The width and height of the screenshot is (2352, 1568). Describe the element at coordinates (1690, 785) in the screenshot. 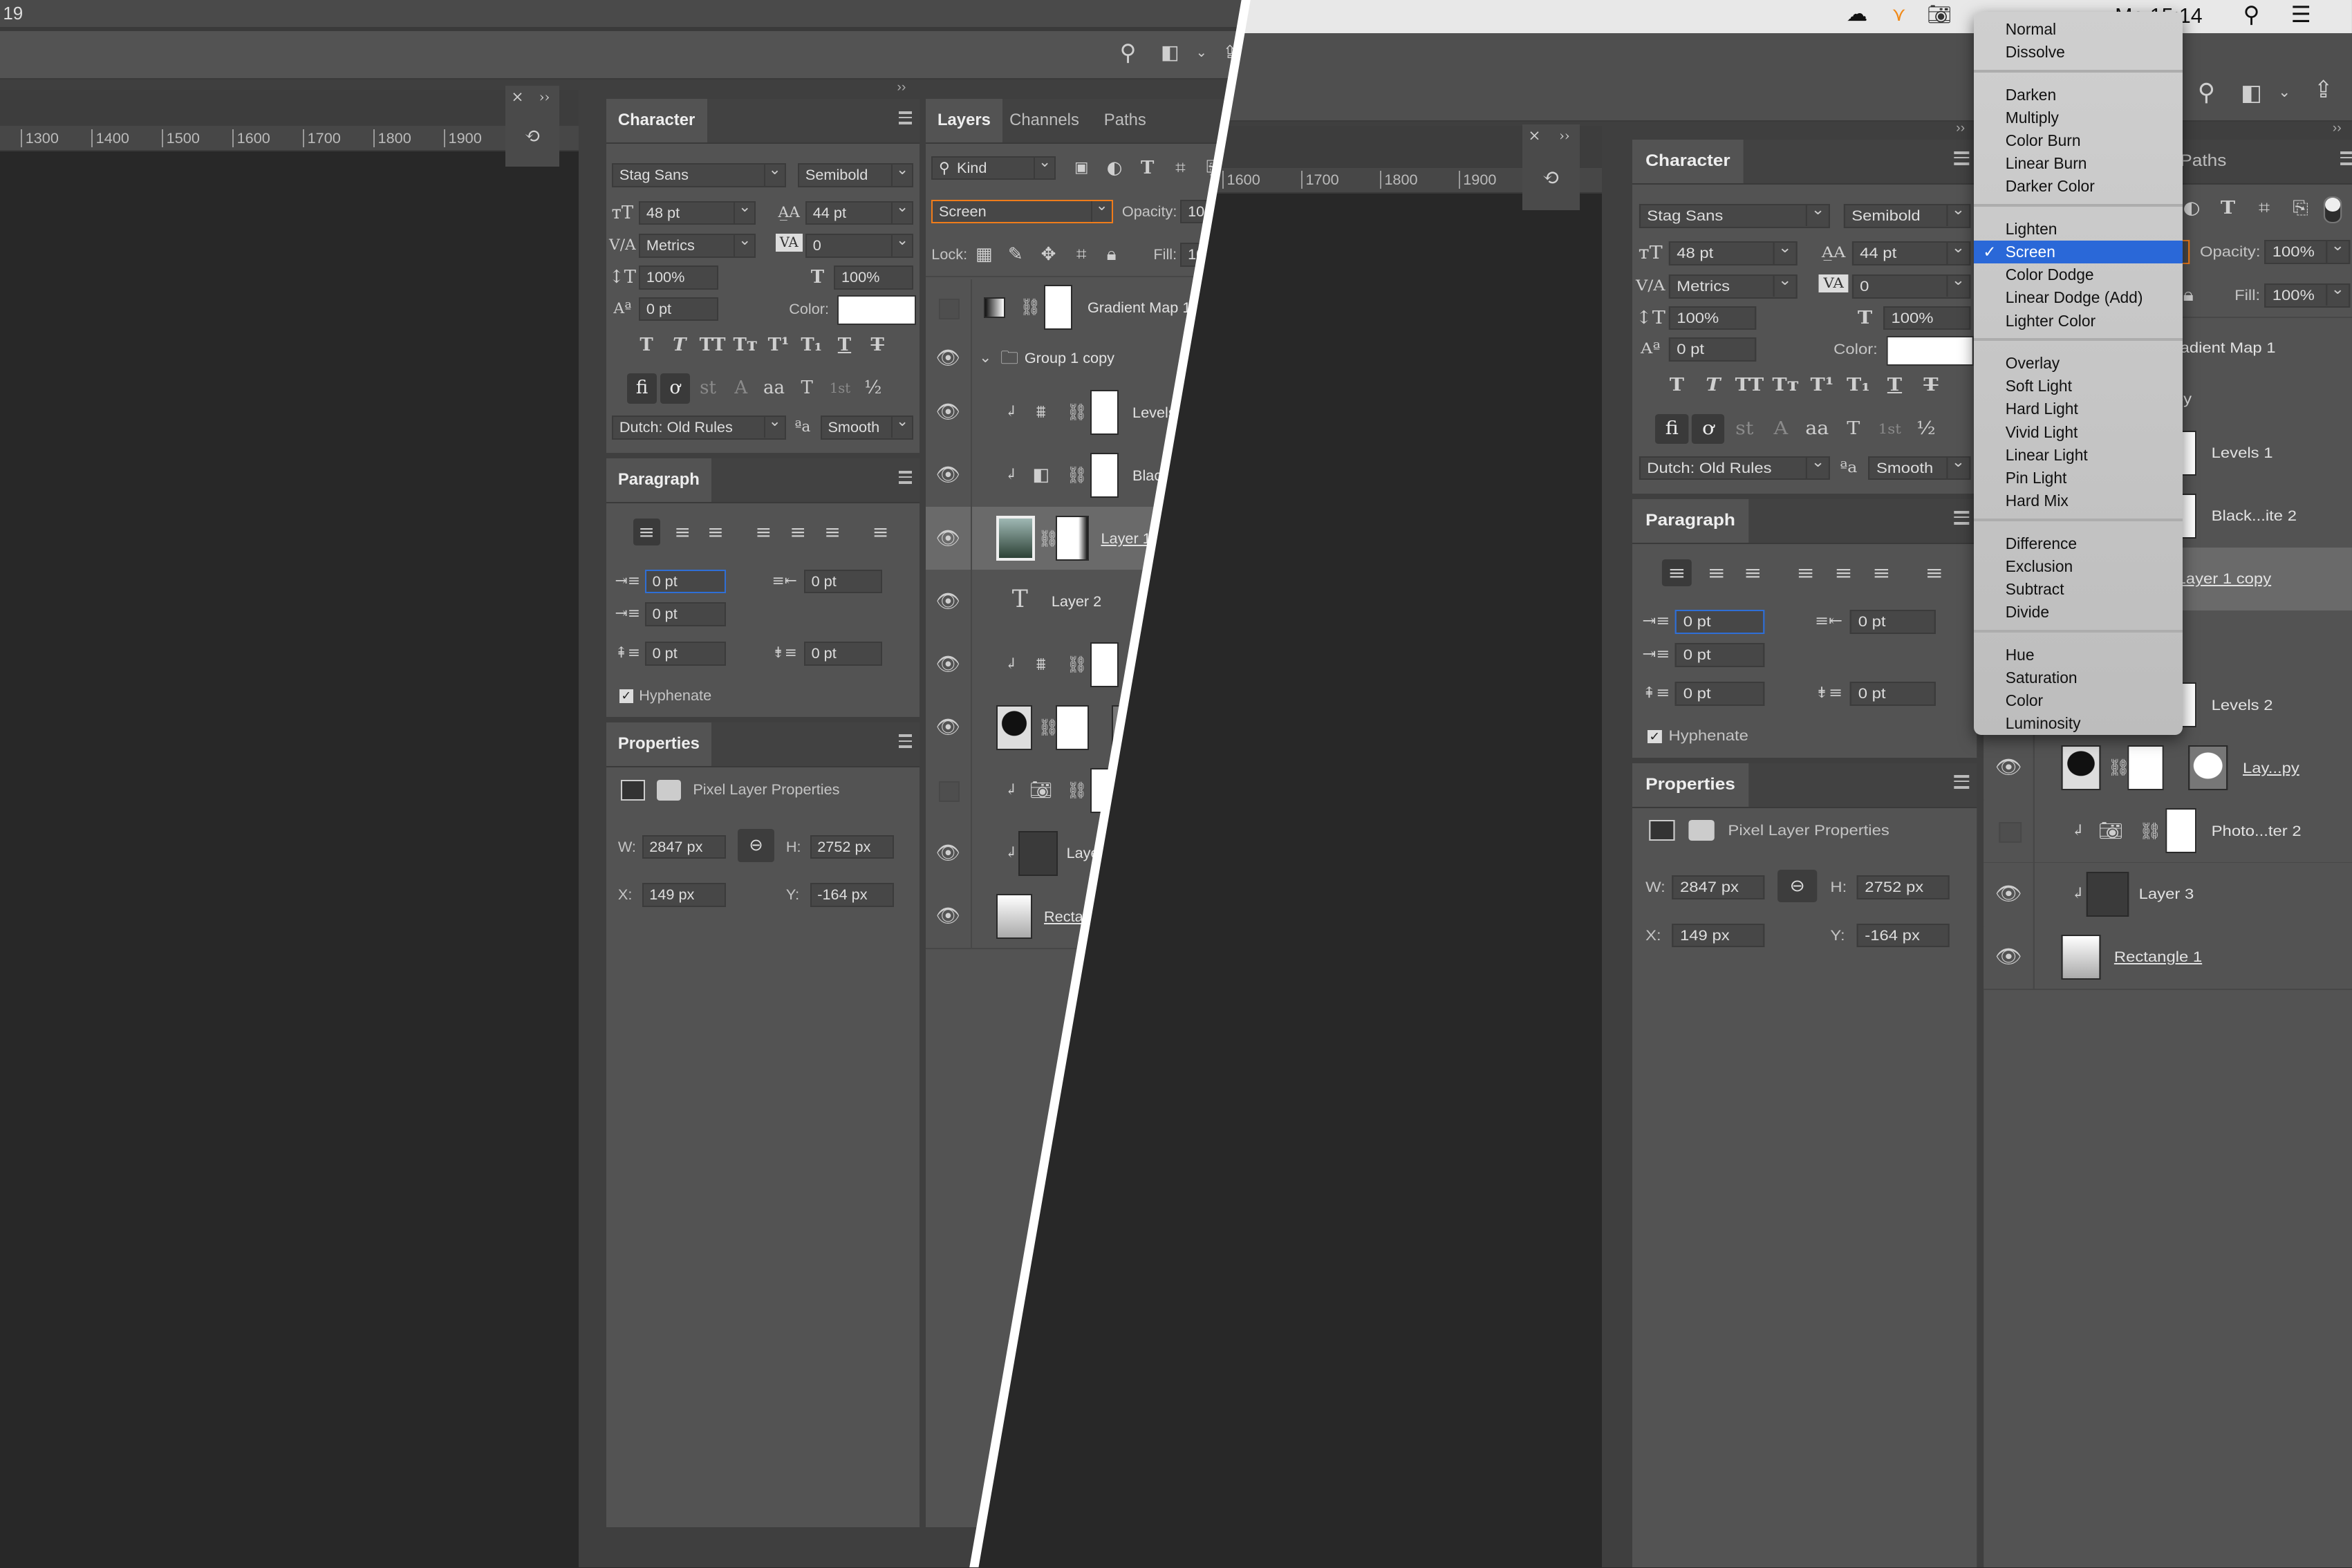

I see `tab-properties: Properties` at that location.